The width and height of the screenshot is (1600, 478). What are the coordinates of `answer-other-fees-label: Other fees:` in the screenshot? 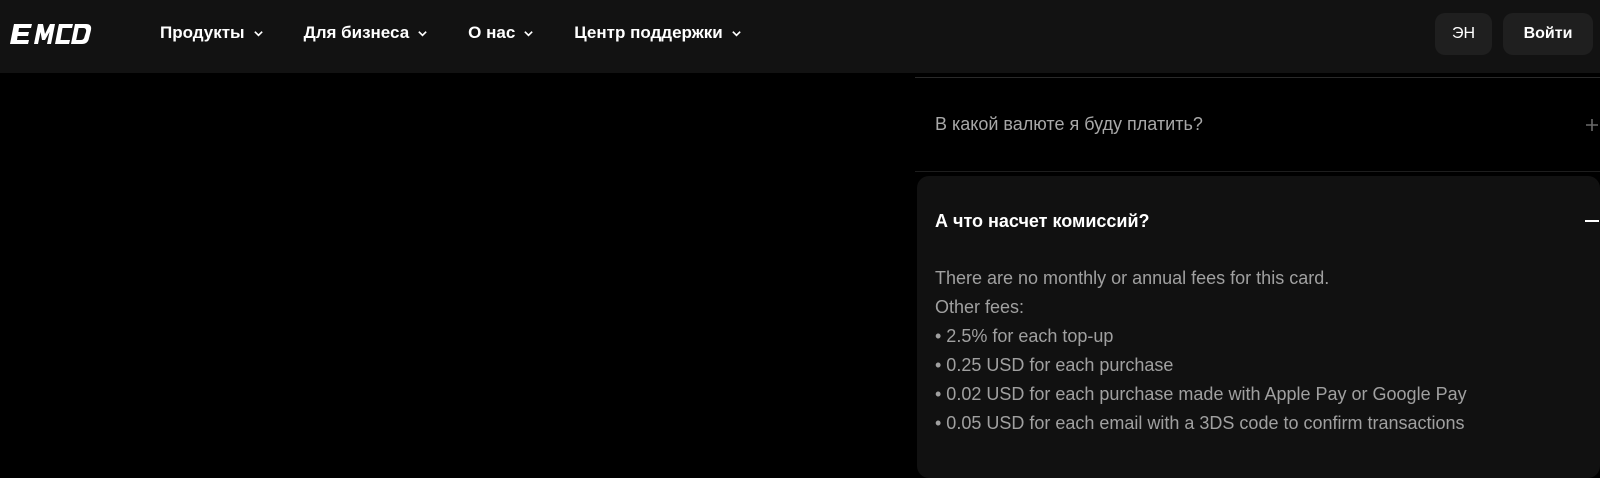 It's located at (980, 307).